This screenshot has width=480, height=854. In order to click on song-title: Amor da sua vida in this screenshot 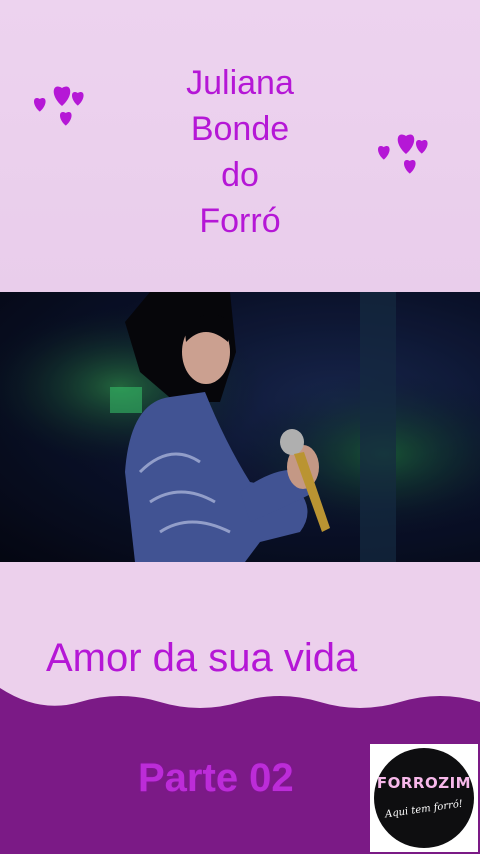, I will do `click(202, 658)`.